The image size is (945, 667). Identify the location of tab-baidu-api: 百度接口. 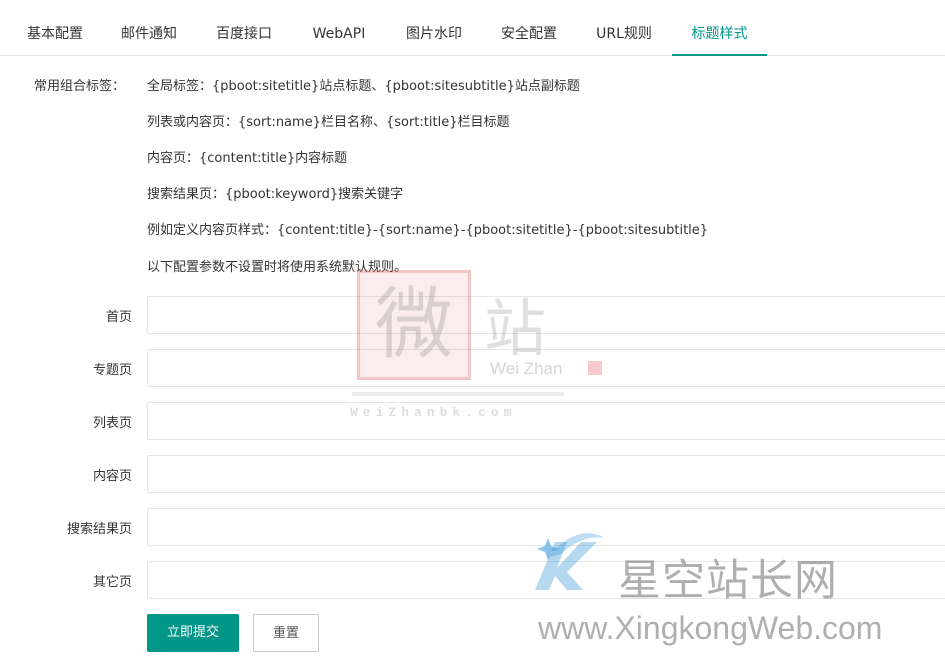
(244, 27).